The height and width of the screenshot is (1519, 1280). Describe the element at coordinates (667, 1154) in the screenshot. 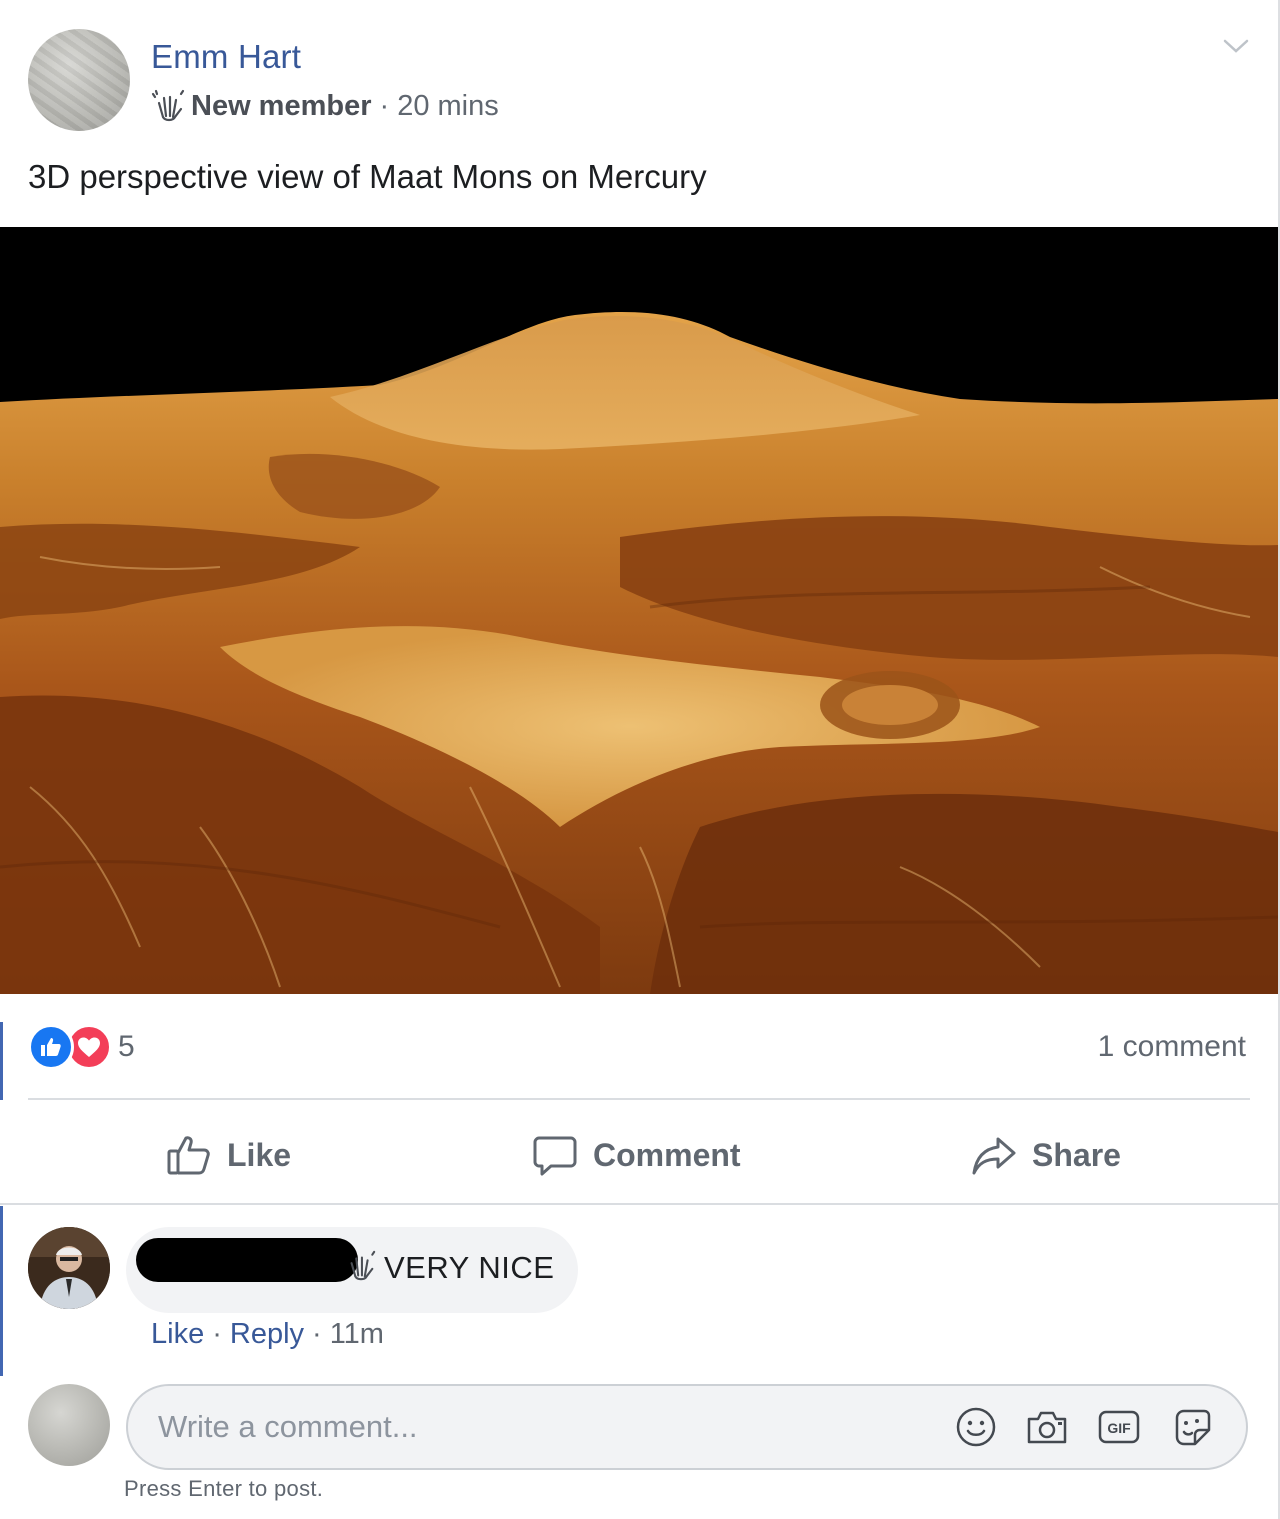

I see `comment-label: Comment` at that location.